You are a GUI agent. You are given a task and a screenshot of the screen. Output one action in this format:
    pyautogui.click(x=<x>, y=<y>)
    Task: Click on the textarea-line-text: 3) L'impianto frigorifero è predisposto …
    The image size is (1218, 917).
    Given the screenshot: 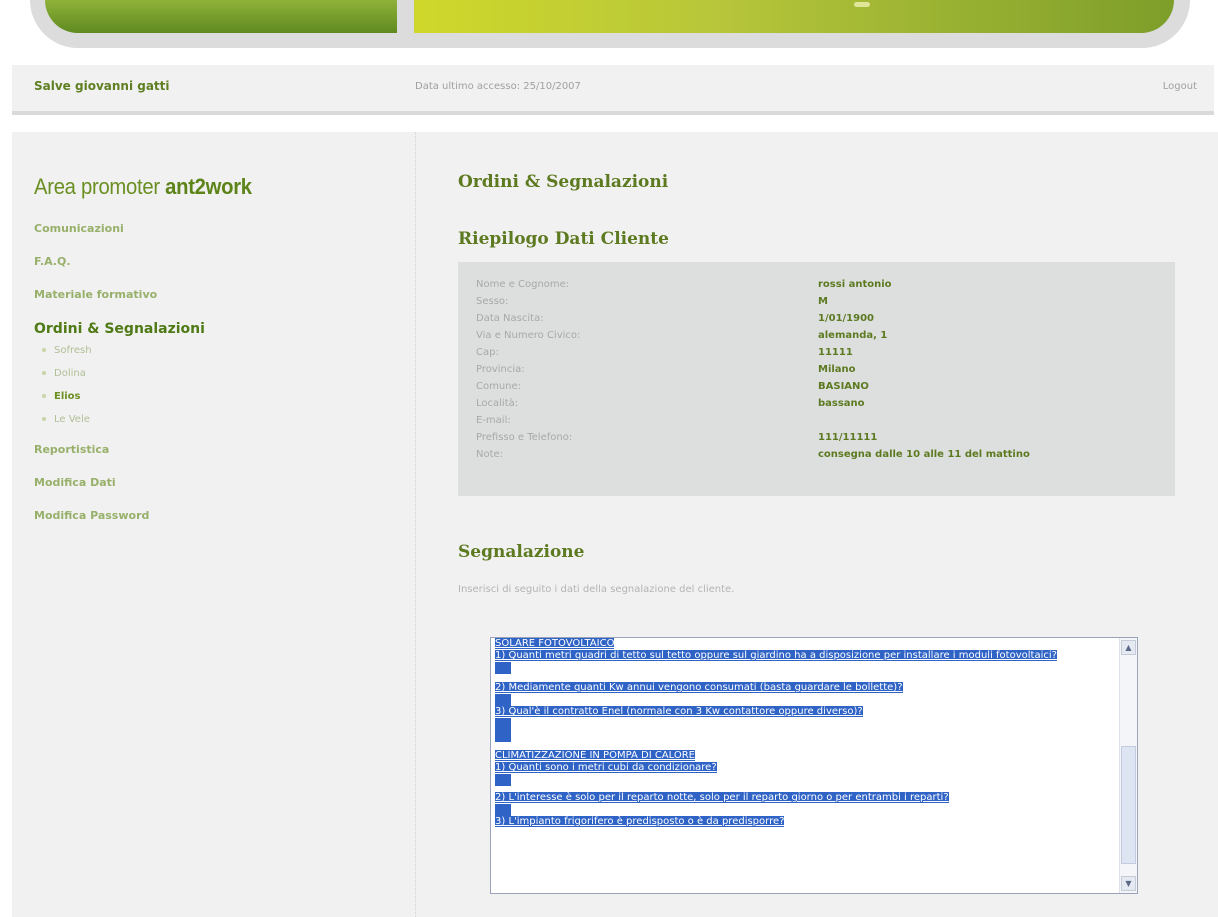 What is the action you would take?
    pyautogui.click(x=640, y=821)
    